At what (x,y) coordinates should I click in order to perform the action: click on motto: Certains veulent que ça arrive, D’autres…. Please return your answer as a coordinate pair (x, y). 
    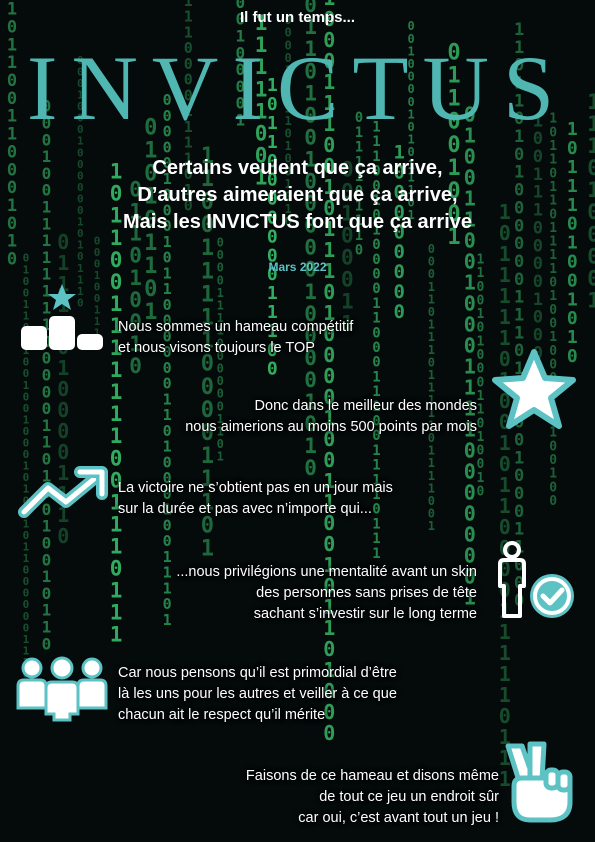
    Looking at the image, I should click on (297, 195).